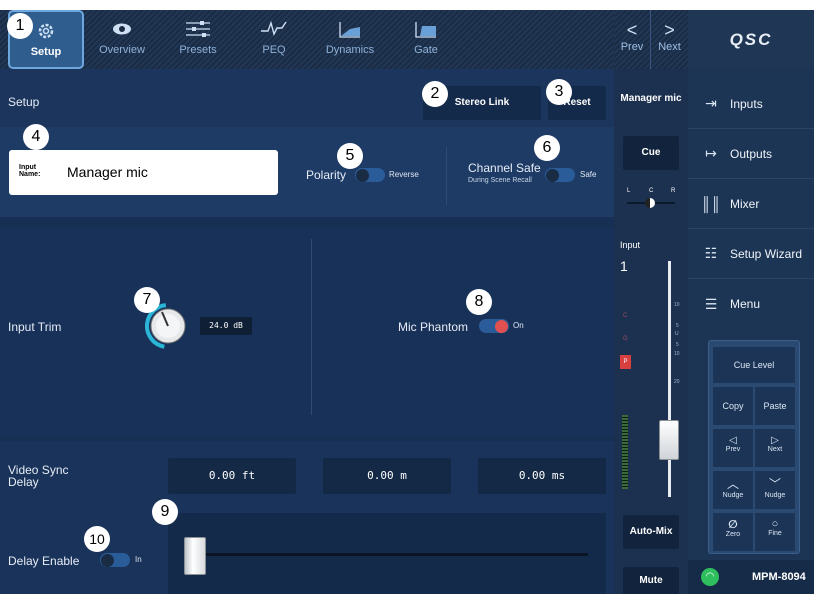 The image size is (814, 594). What do you see at coordinates (775, 495) in the screenshot?
I see `nudge-label: Nudge` at bounding box center [775, 495].